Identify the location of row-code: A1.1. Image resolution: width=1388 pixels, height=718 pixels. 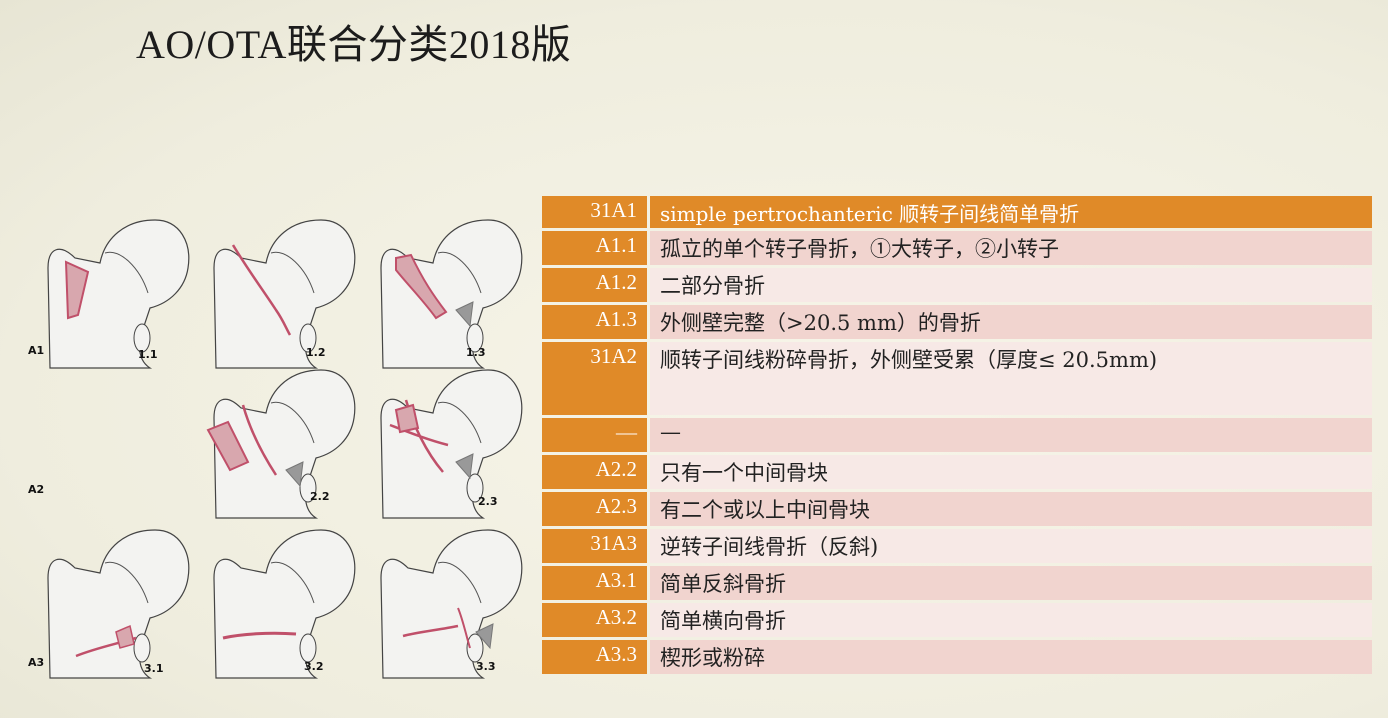
(594, 248).